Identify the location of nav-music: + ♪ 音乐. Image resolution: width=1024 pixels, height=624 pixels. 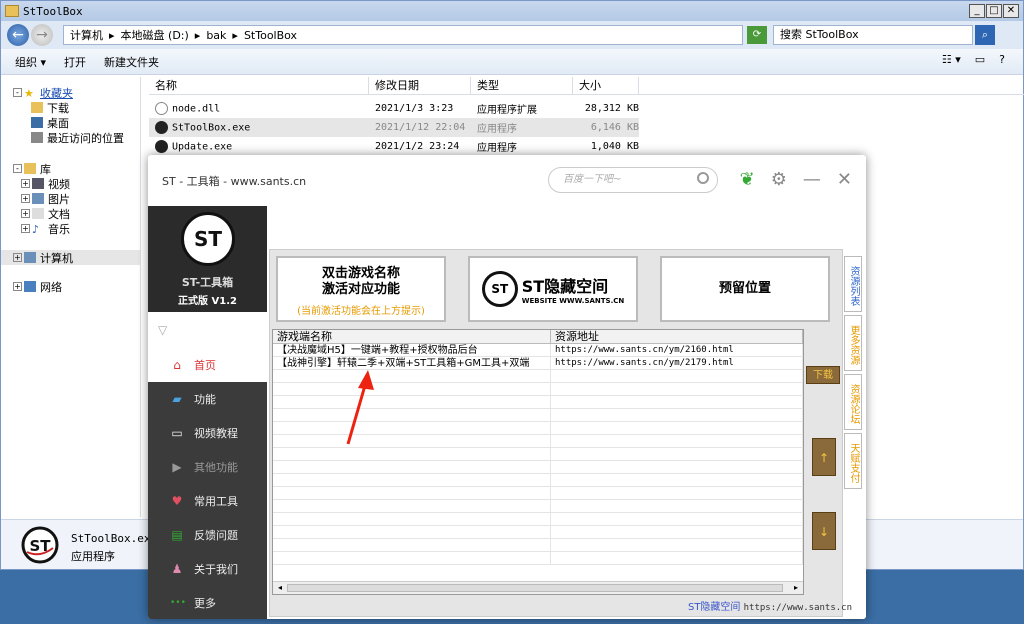
(70, 228).